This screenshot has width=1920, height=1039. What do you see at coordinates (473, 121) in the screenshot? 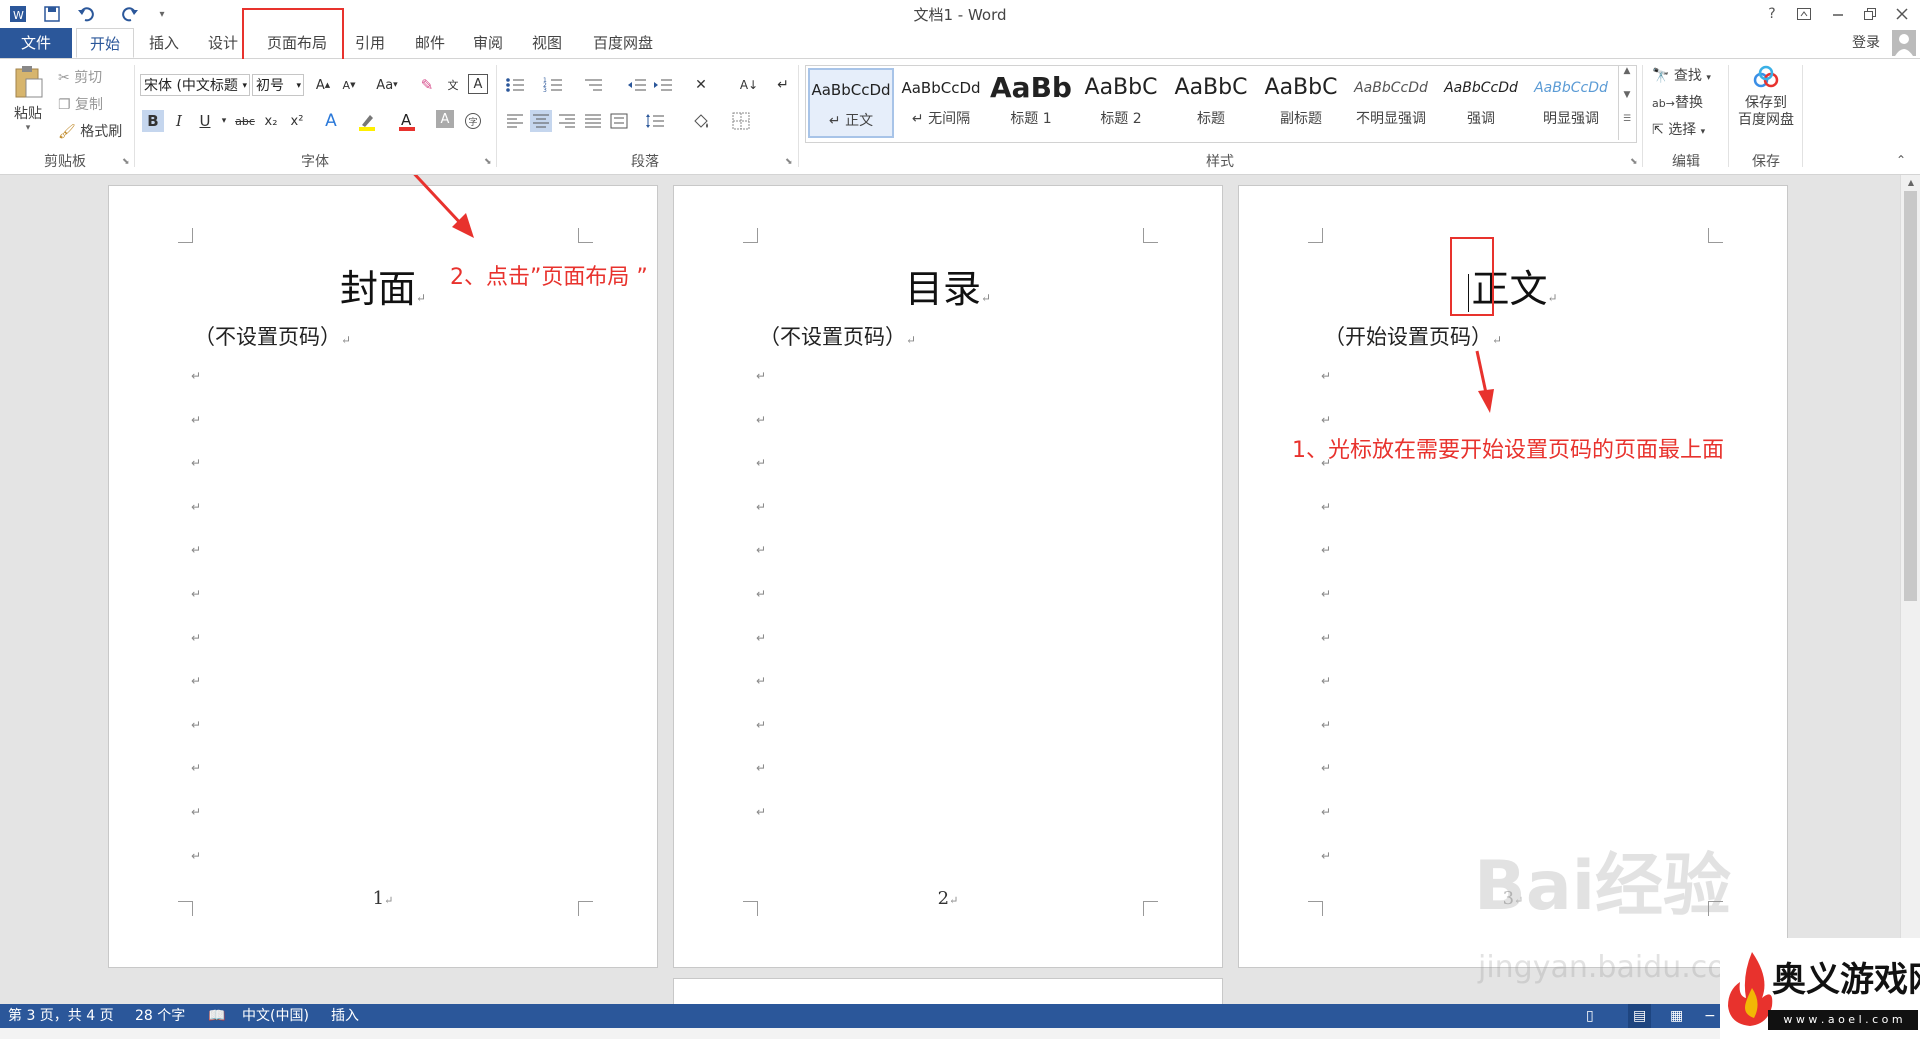
I see `enclose-characters-icon: 字` at bounding box center [473, 121].